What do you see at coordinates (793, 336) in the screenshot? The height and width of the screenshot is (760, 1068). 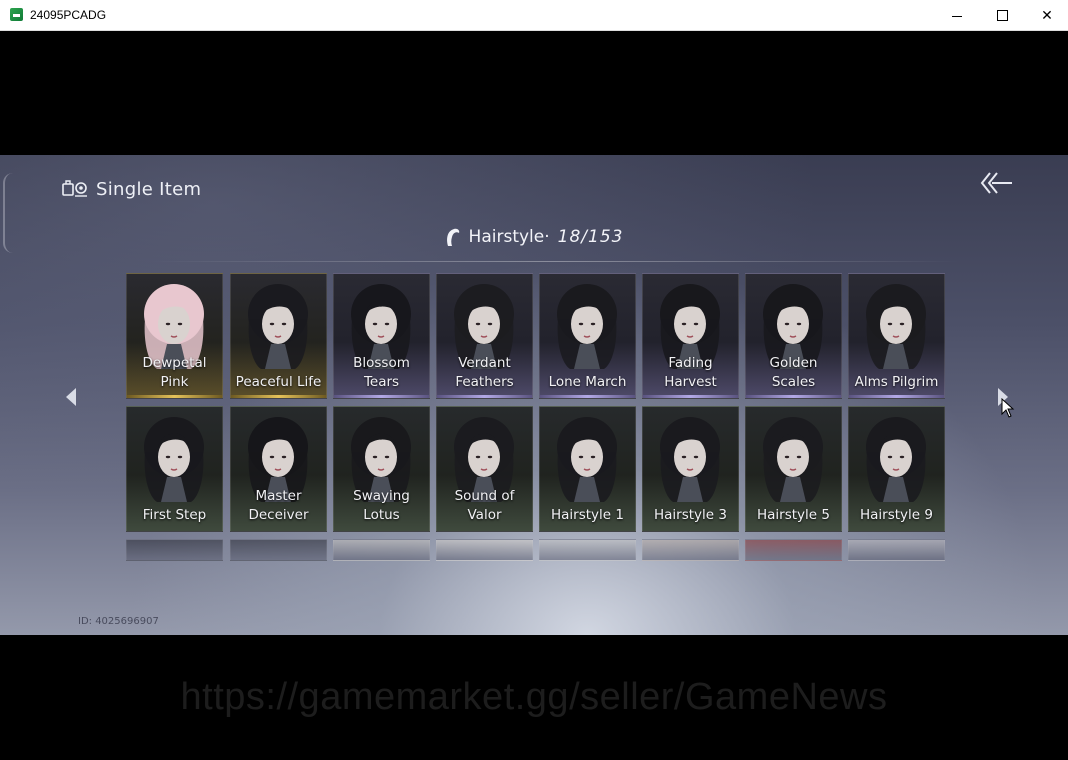 I see `item-card: Golden Scales` at bounding box center [793, 336].